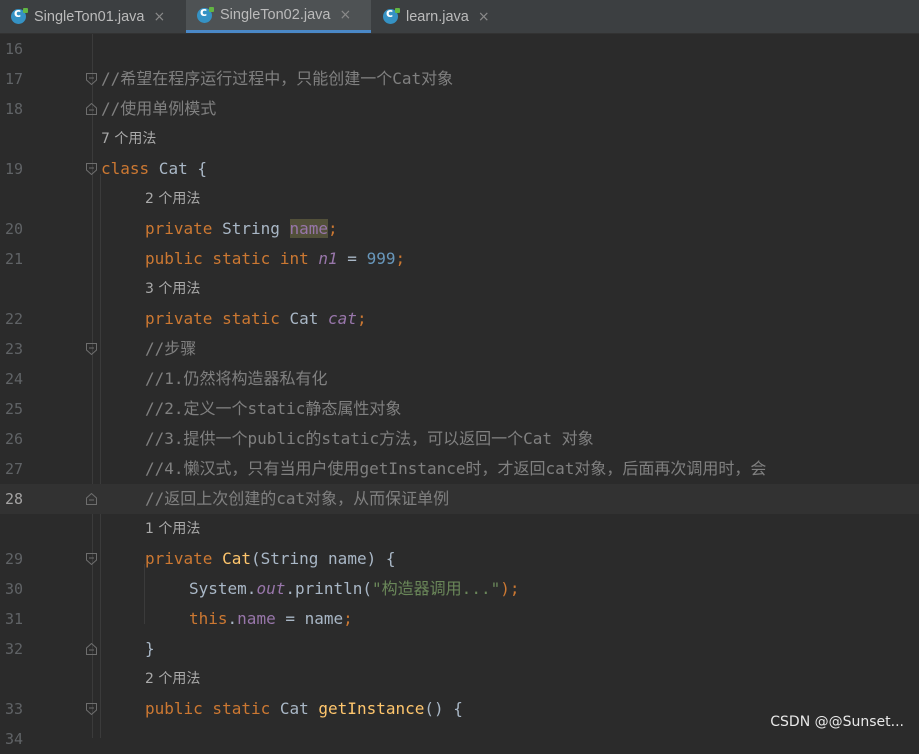  I want to click on code-line: 23 //步骤, so click(459, 349).